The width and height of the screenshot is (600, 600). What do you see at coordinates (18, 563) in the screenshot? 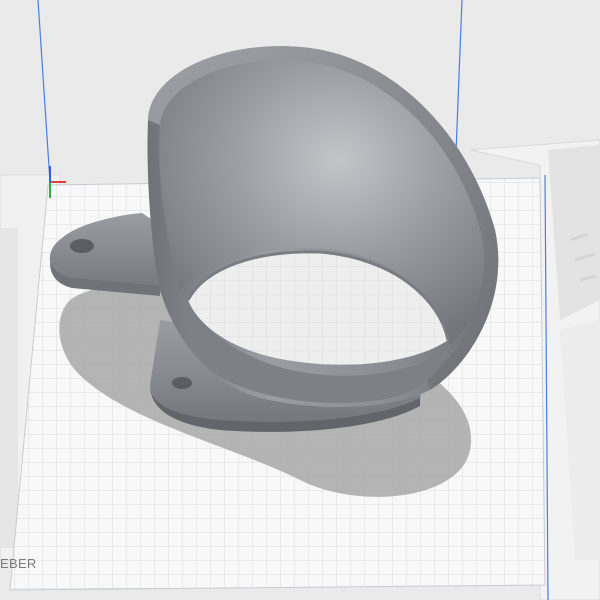
I see `build-plate-label: EBER` at bounding box center [18, 563].